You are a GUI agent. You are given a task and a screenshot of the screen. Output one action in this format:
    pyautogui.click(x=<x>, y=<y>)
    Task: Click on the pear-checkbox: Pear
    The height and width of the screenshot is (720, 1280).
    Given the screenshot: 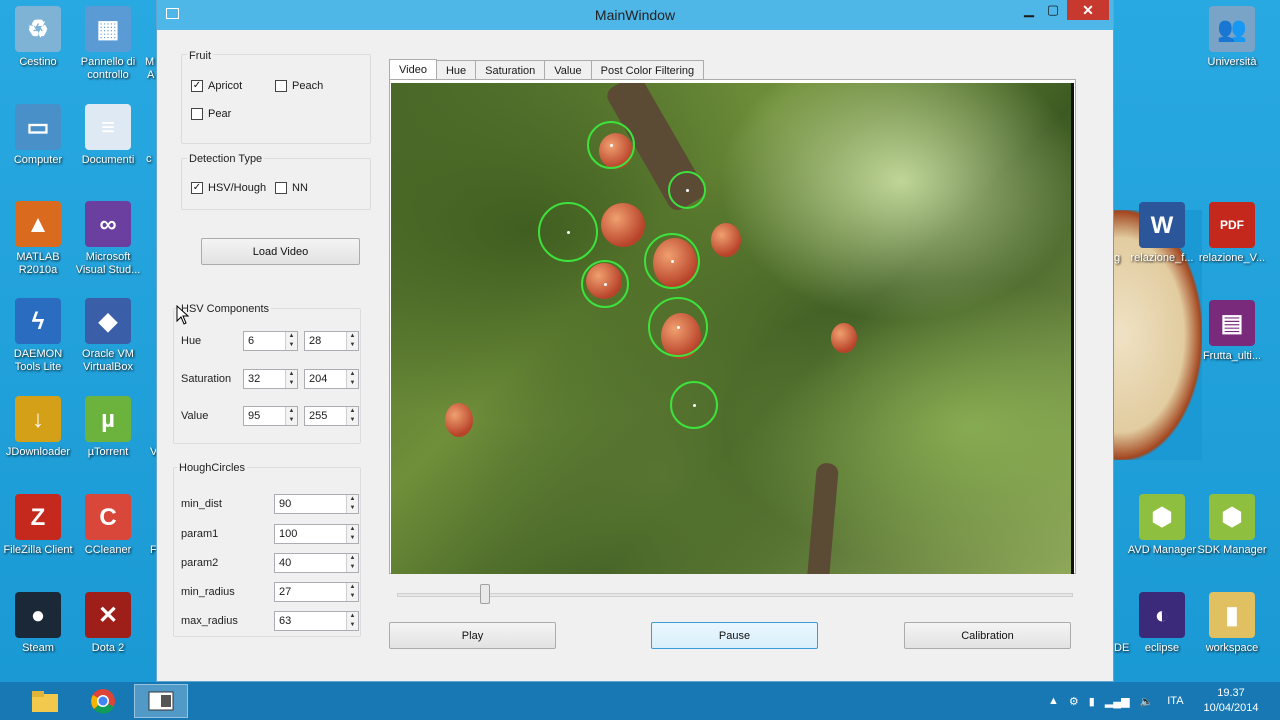 What is the action you would take?
    pyautogui.click(x=211, y=114)
    